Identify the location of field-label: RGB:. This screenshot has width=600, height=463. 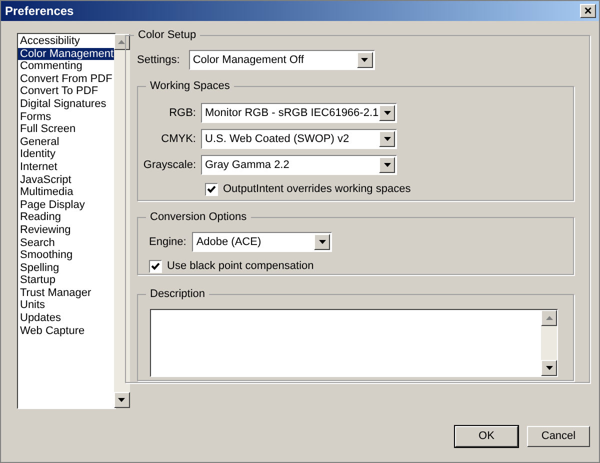
(182, 113).